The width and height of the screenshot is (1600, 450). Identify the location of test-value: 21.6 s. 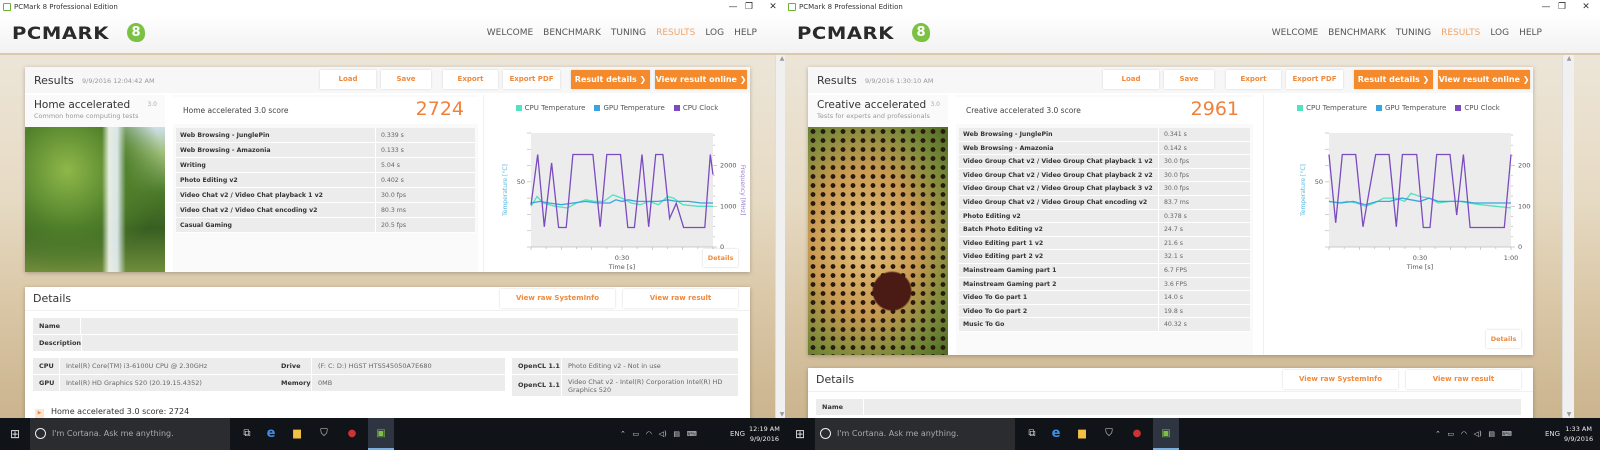
(1173, 243).